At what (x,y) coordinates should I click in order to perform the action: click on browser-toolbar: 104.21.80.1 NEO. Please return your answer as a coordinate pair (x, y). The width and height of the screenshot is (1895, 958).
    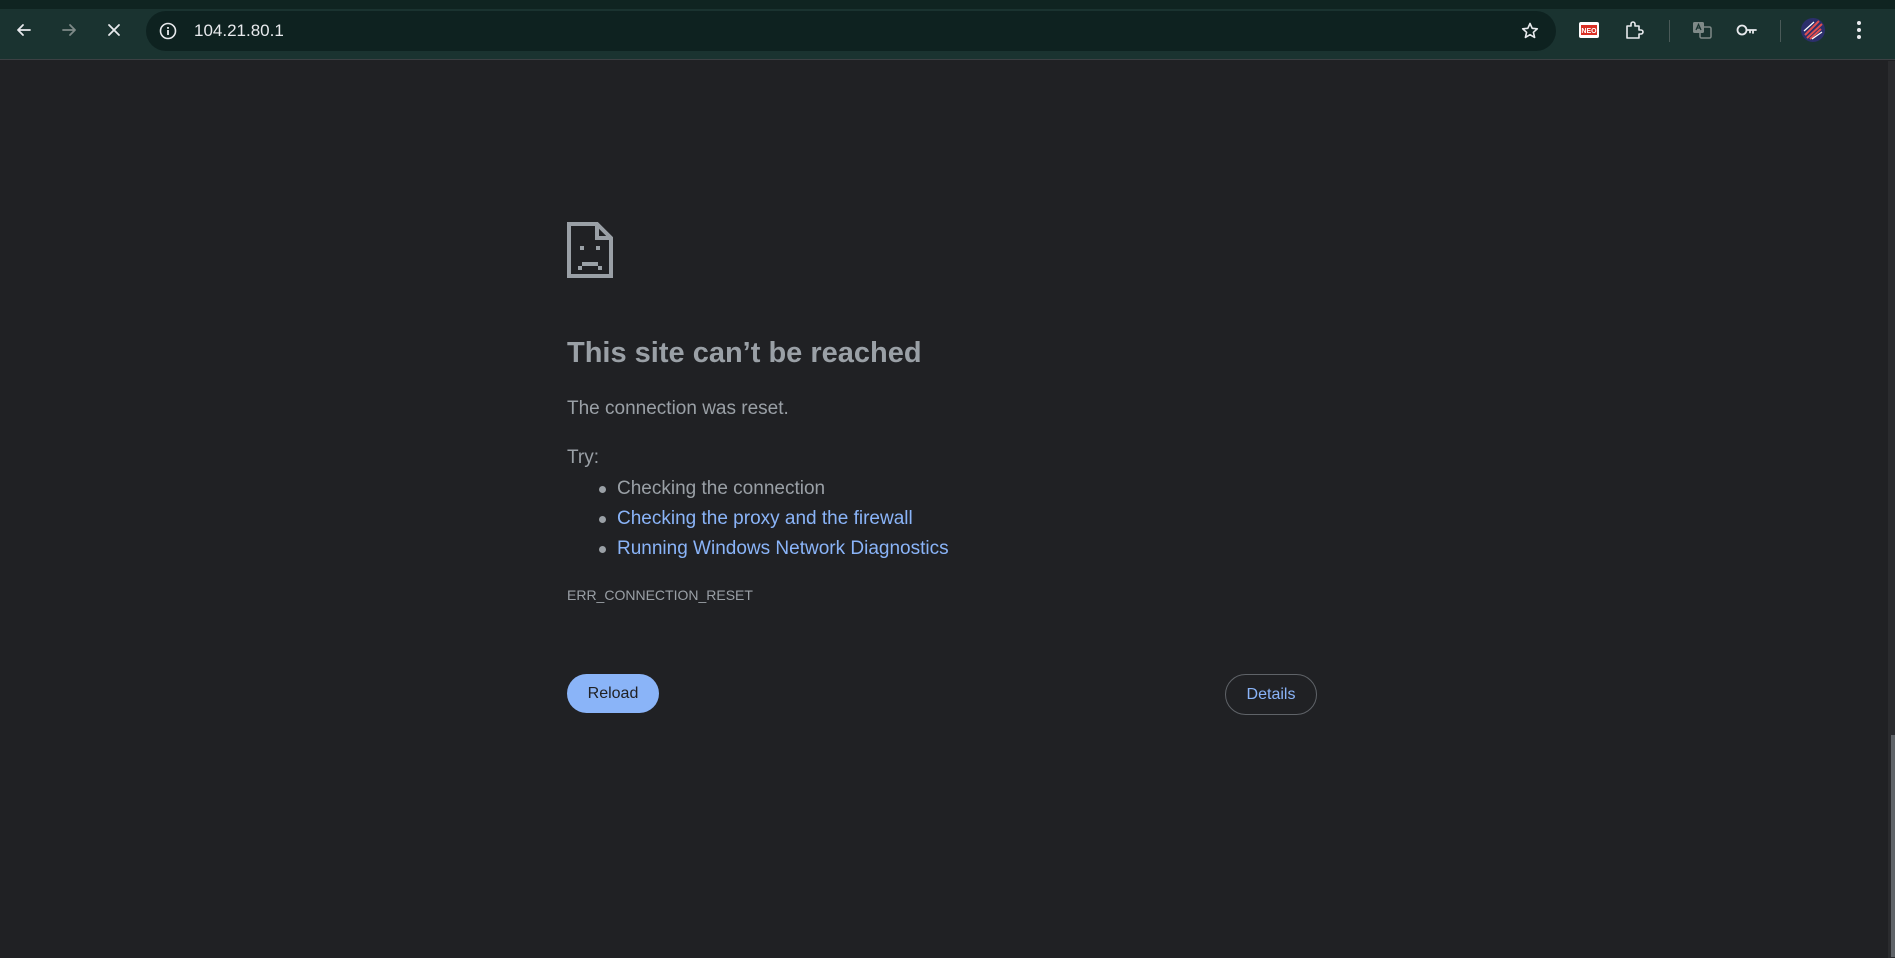
    Looking at the image, I should click on (947, 30).